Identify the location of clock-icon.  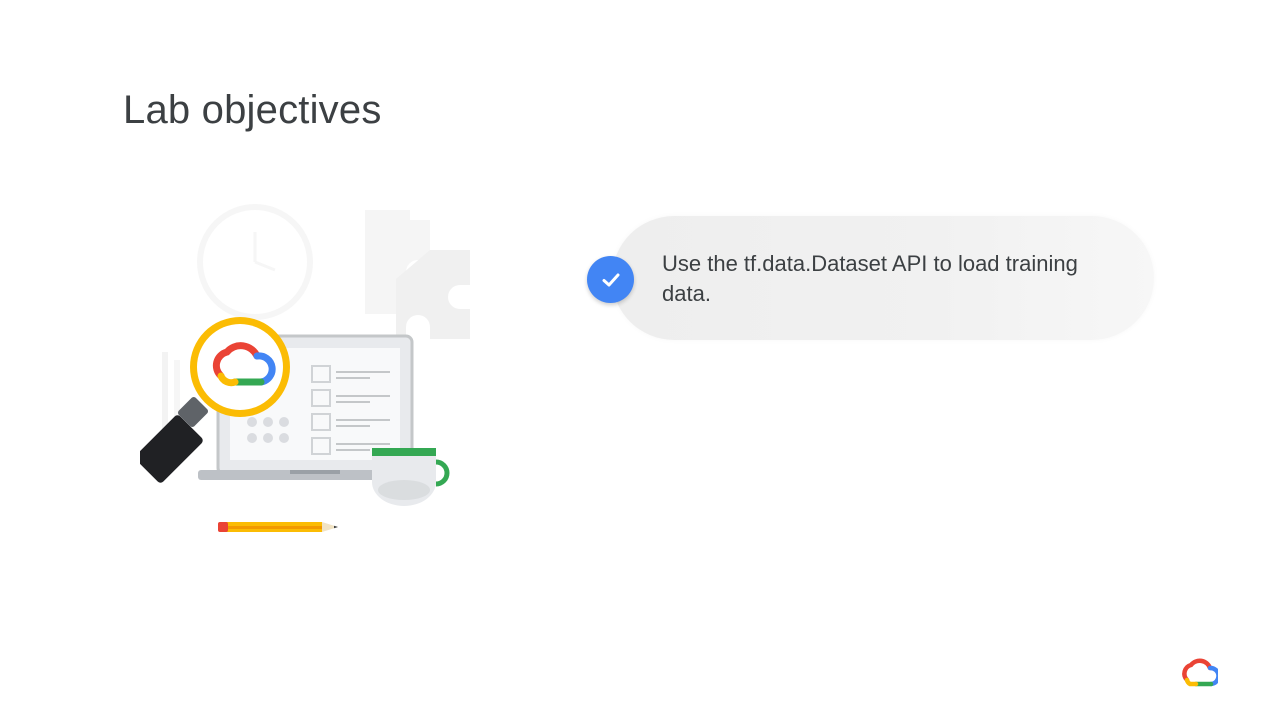
(255, 262).